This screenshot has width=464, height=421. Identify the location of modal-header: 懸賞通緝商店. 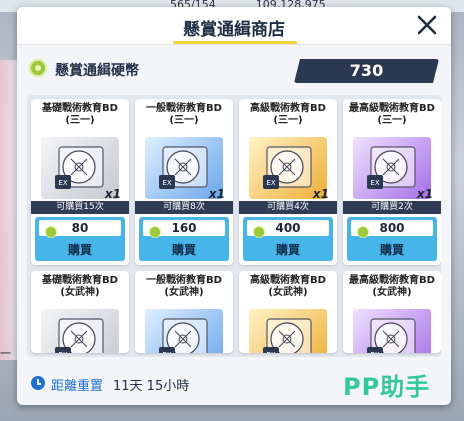
(234, 26).